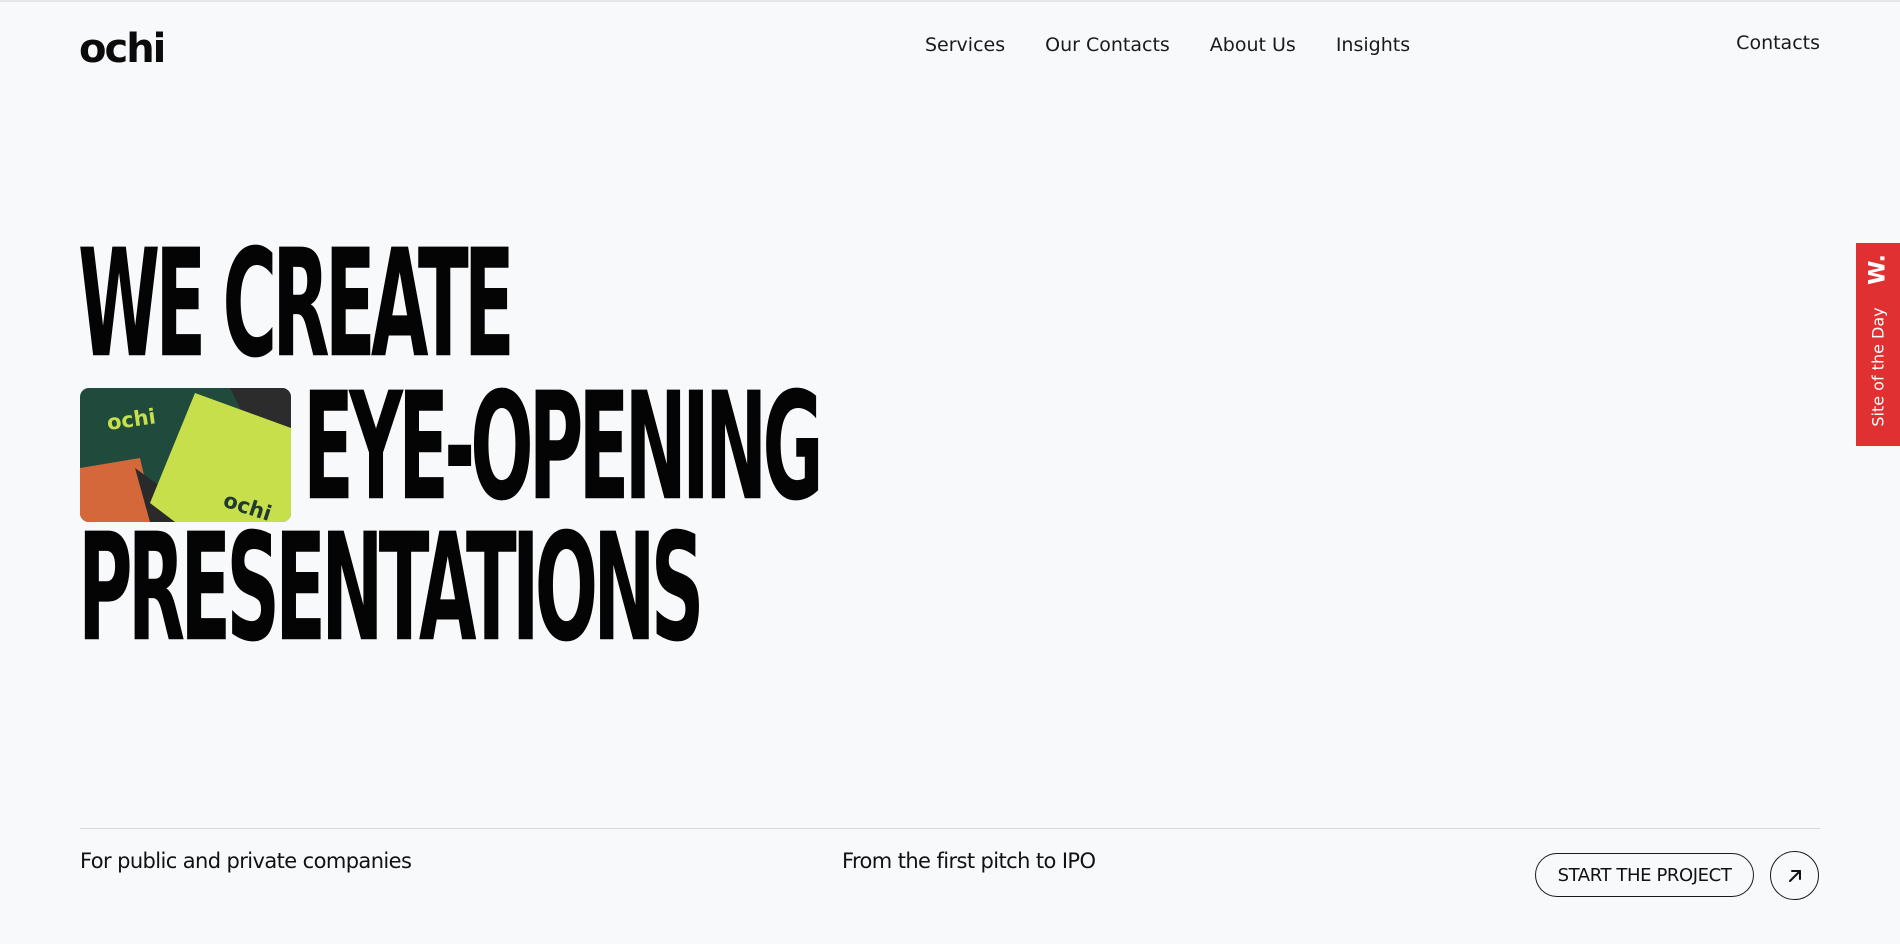  What do you see at coordinates (950, 828) in the screenshot?
I see `divider` at bounding box center [950, 828].